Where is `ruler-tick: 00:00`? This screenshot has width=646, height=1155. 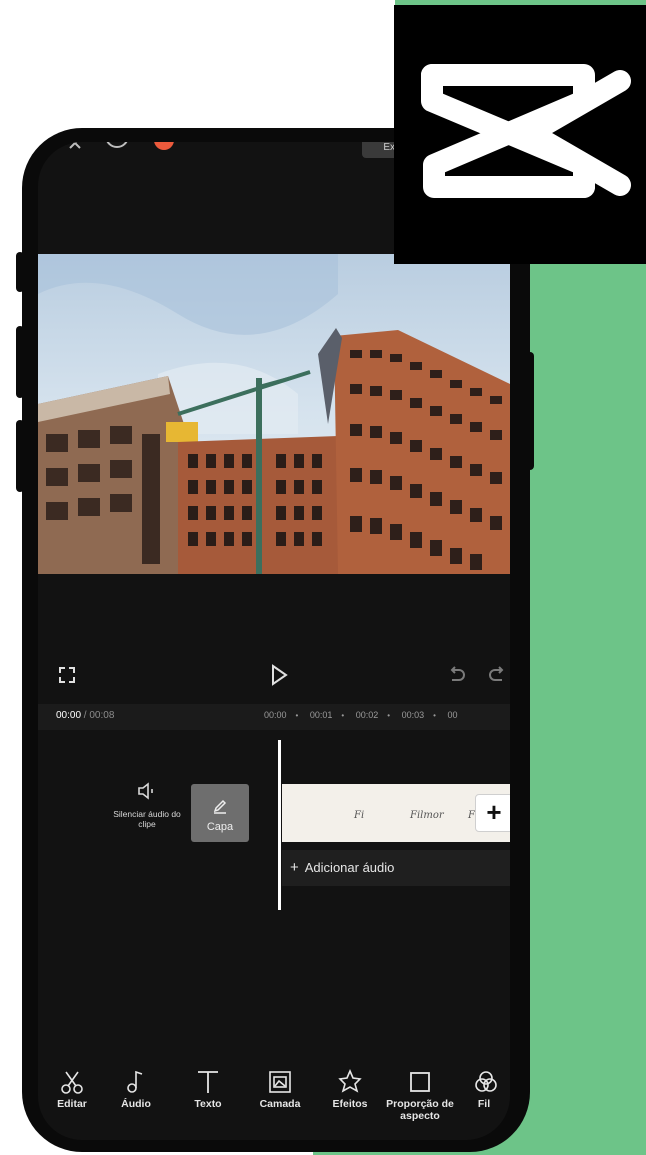
ruler-tick: 00:00 is located at coordinates (275, 715).